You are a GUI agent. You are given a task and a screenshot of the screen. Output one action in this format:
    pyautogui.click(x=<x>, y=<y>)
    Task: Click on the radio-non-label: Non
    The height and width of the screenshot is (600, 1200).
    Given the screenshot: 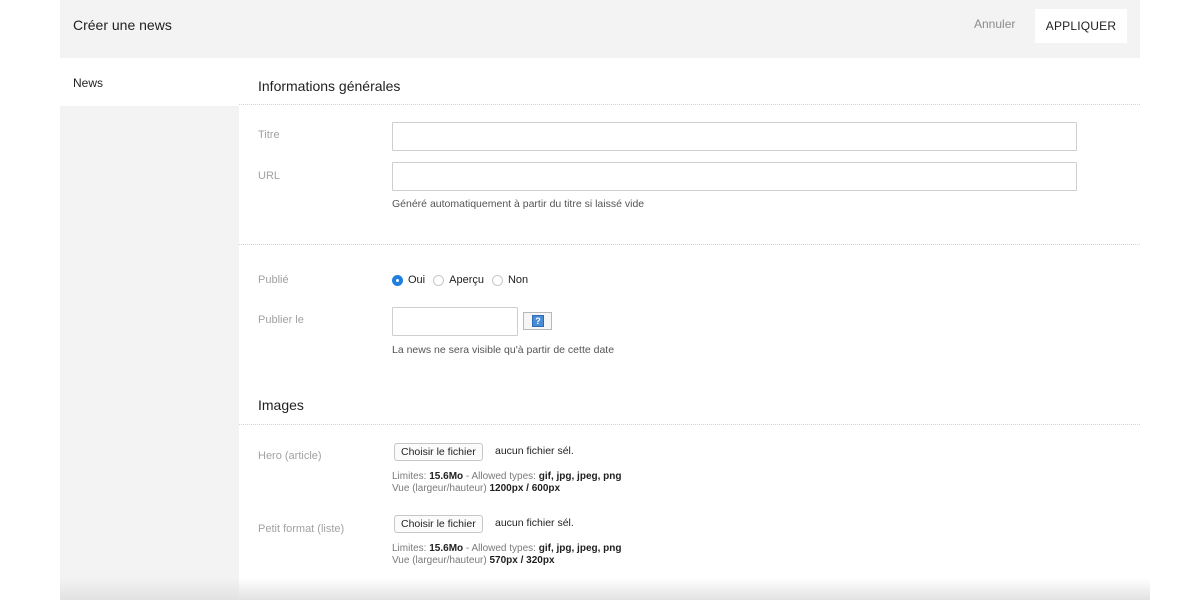 What is the action you would take?
    pyautogui.click(x=518, y=280)
    